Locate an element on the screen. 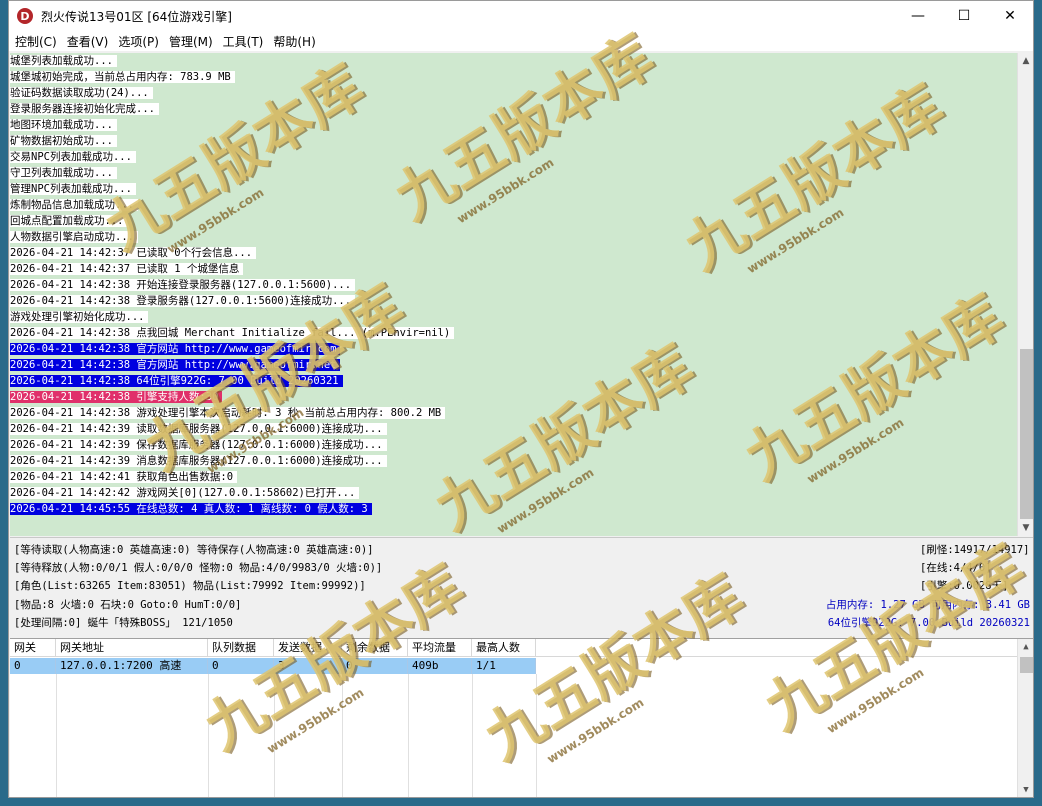  close-icon: ✕ is located at coordinates (1010, 16).